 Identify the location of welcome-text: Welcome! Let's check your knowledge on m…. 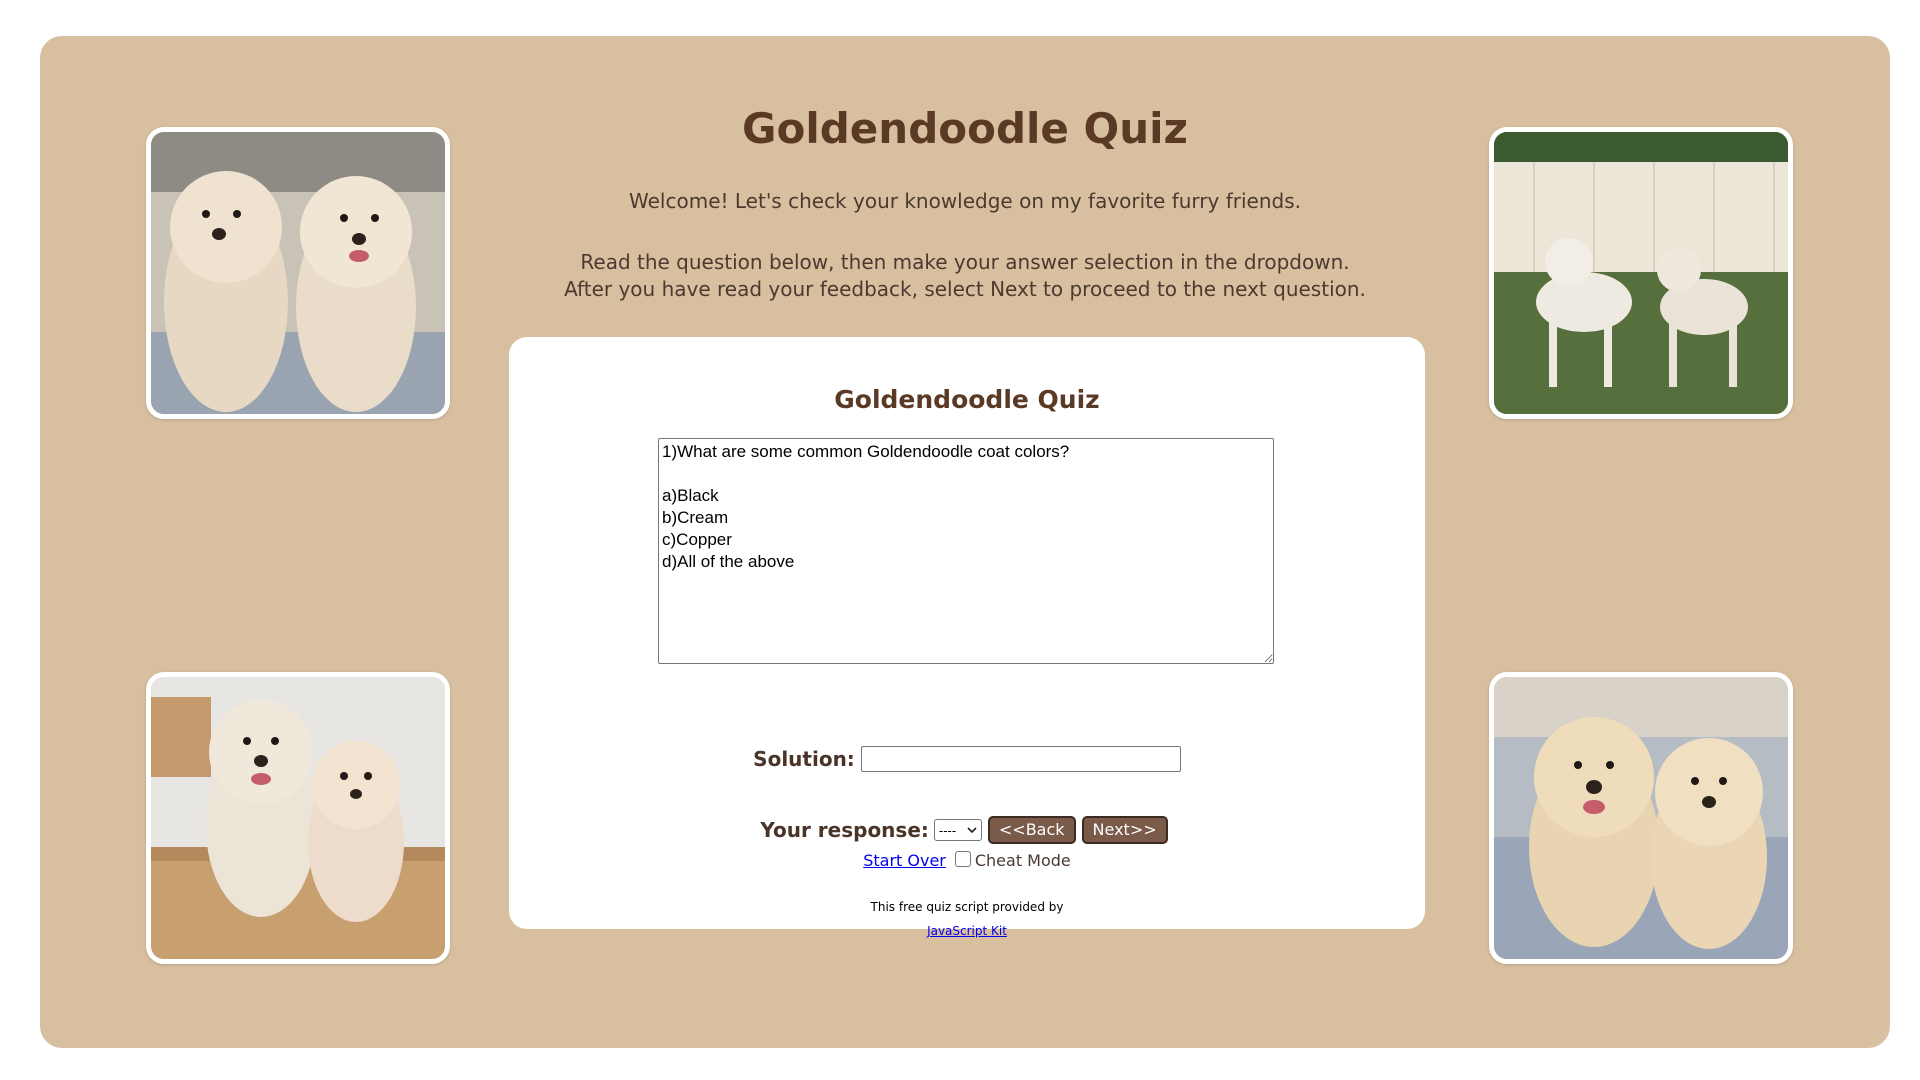
(965, 201).